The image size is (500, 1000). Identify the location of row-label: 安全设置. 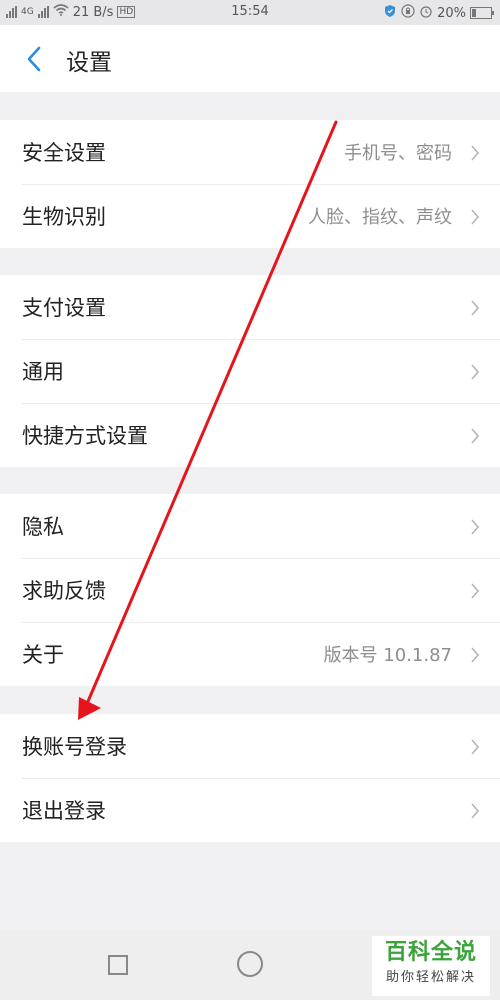
(64, 153).